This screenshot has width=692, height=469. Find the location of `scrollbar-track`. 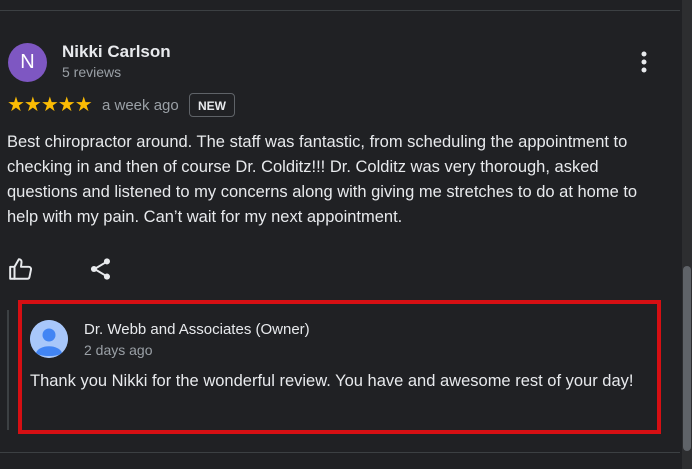

scrollbar-track is located at coordinates (687, 234).